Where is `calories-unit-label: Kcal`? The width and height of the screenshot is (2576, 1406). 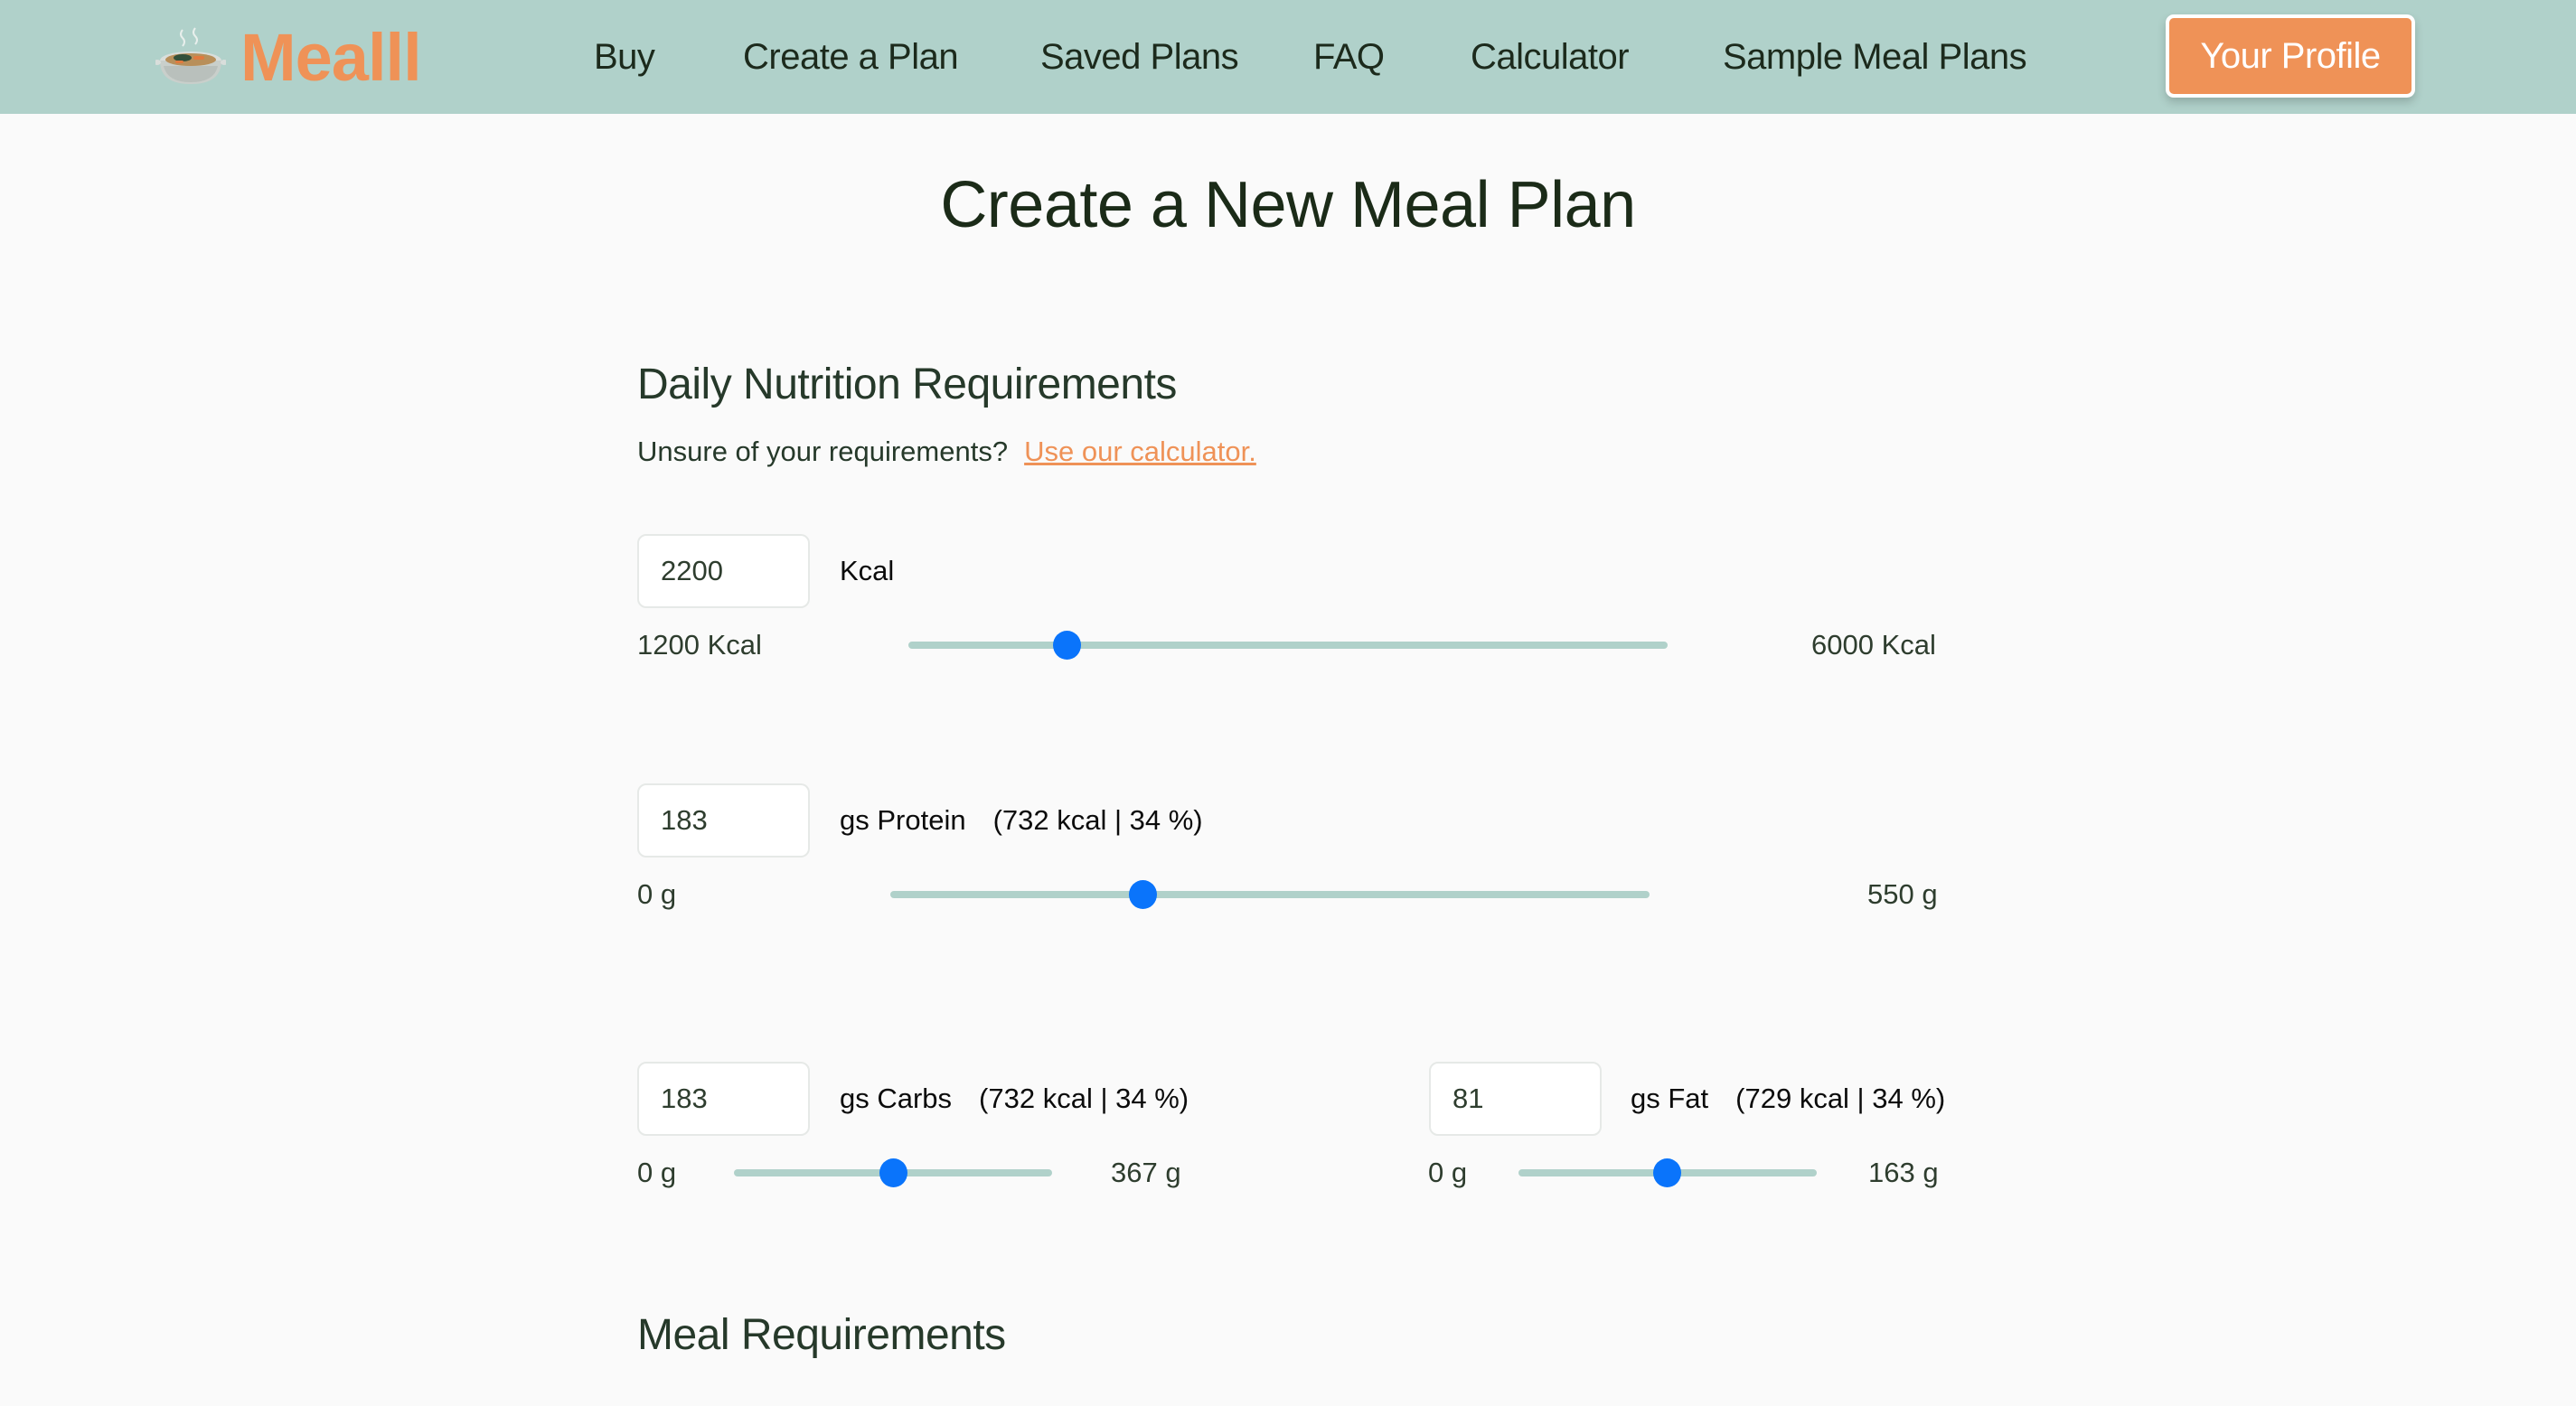
calories-unit-label: Kcal is located at coordinates (868, 570).